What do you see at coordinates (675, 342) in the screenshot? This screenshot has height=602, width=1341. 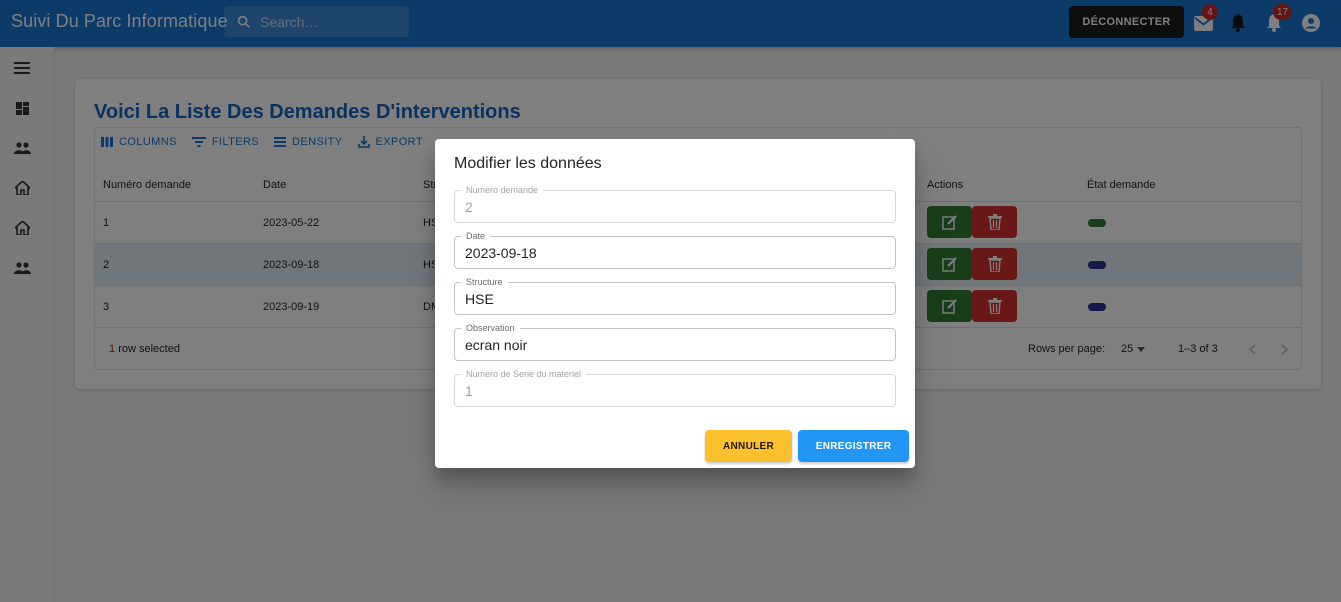 I see `observation-field: Observation ecran noir` at bounding box center [675, 342].